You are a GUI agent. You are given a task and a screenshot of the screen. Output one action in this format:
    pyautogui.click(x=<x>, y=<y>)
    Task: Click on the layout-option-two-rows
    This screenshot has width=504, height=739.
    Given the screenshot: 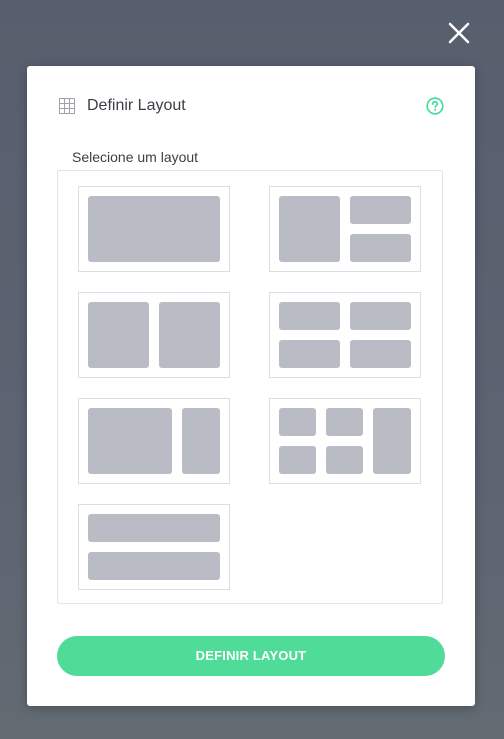 What is the action you would take?
    pyautogui.click(x=154, y=547)
    